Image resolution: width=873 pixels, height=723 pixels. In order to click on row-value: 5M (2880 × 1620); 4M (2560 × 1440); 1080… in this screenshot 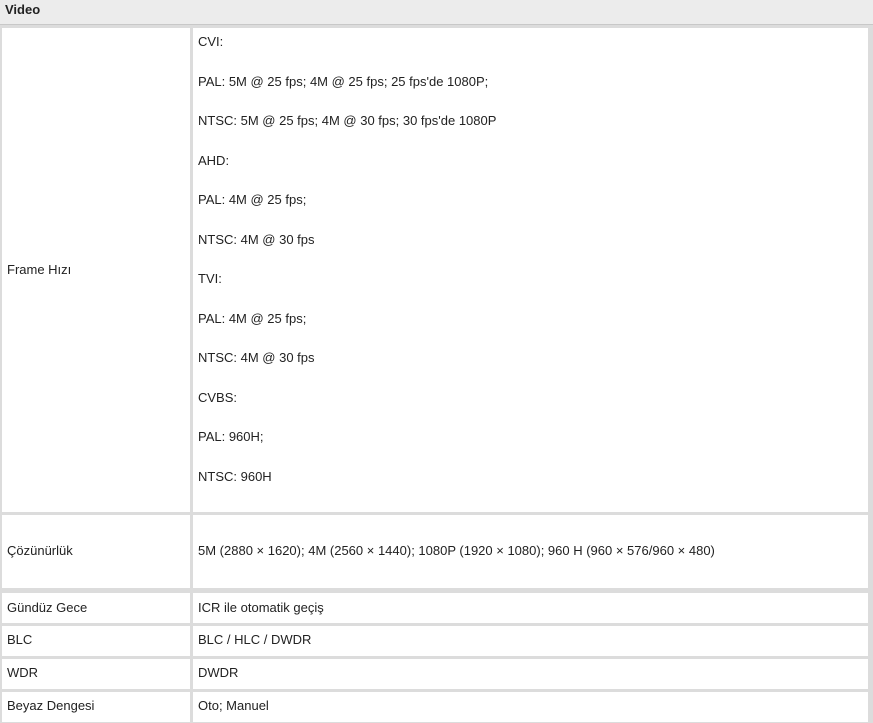, I will do `click(456, 550)`.